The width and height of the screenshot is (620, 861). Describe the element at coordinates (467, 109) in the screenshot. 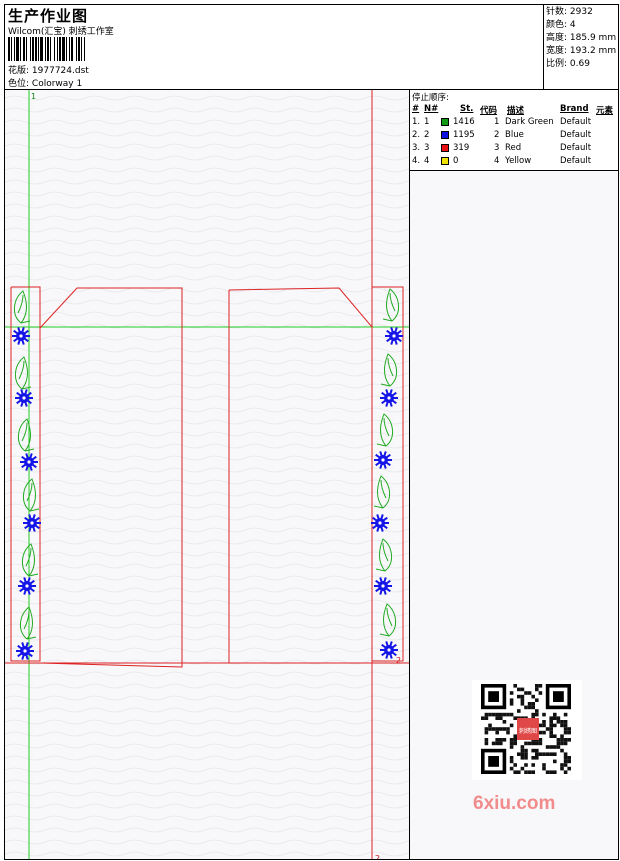

I see `col-stitches: St.` at that location.